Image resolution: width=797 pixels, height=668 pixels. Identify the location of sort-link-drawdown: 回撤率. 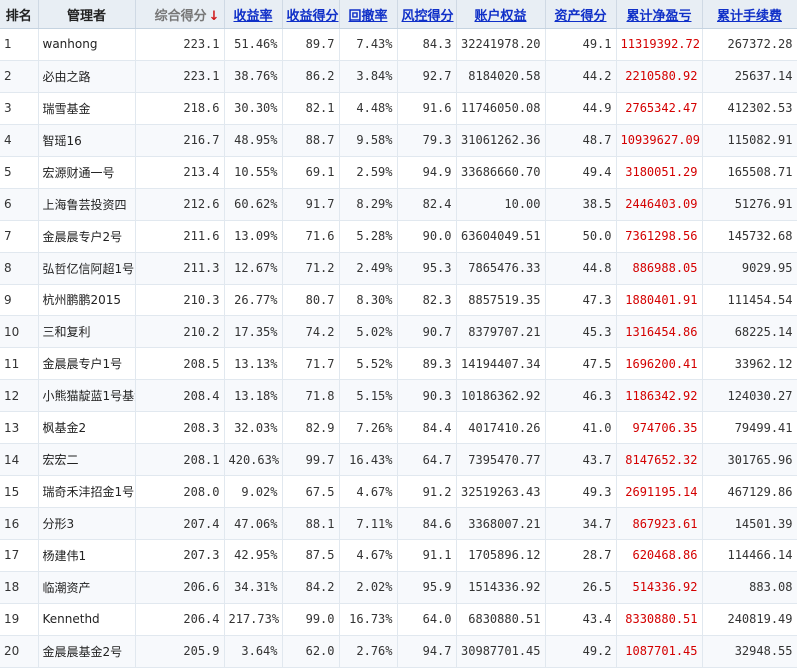
(367, 16).